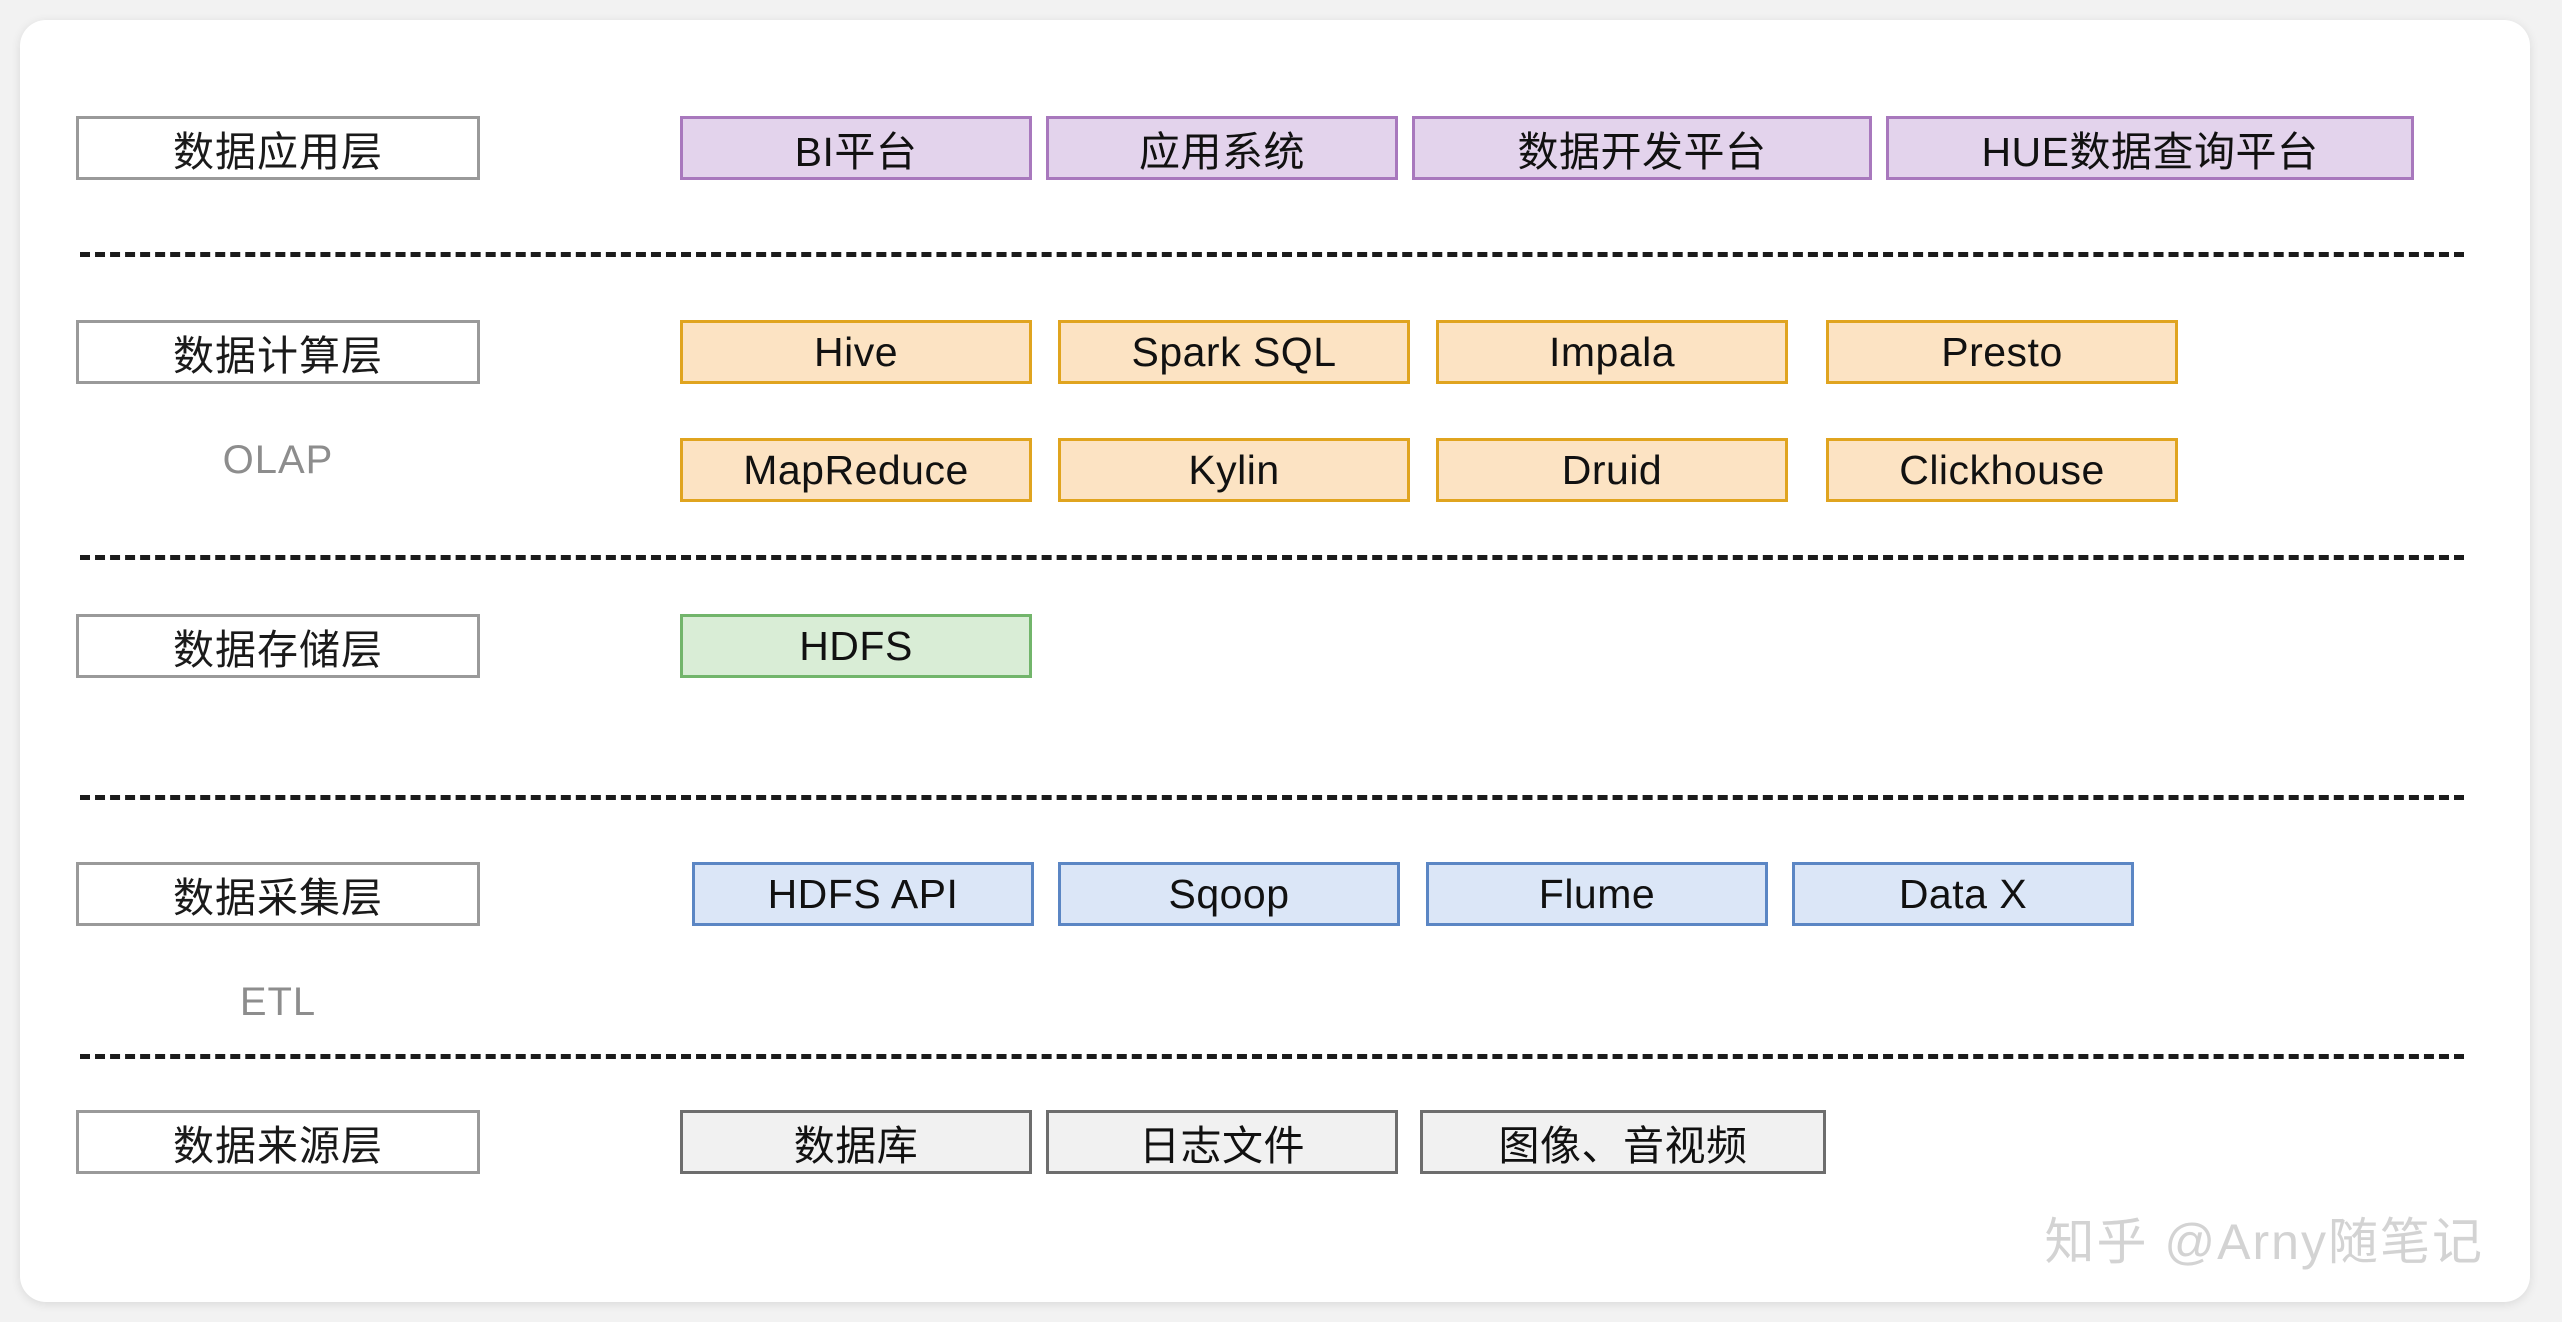  Describe the element at coordinates (2264, 1242) in the screenshot. I see `watermark: 知乎 @Arny随笔记` at that location.